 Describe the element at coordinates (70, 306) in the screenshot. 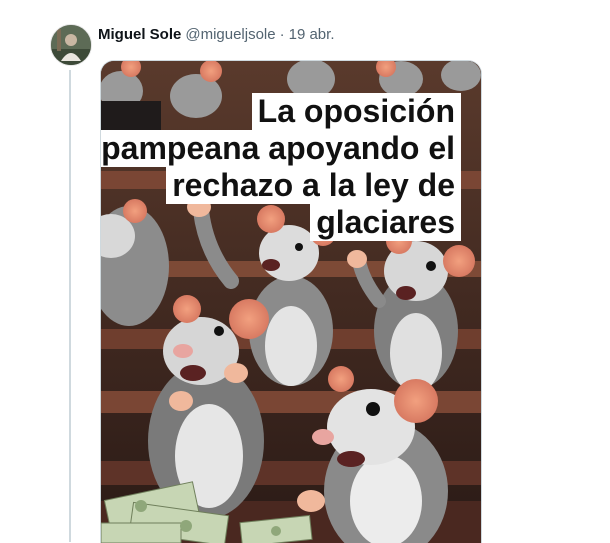

I see `thread-connector-line` at that location.